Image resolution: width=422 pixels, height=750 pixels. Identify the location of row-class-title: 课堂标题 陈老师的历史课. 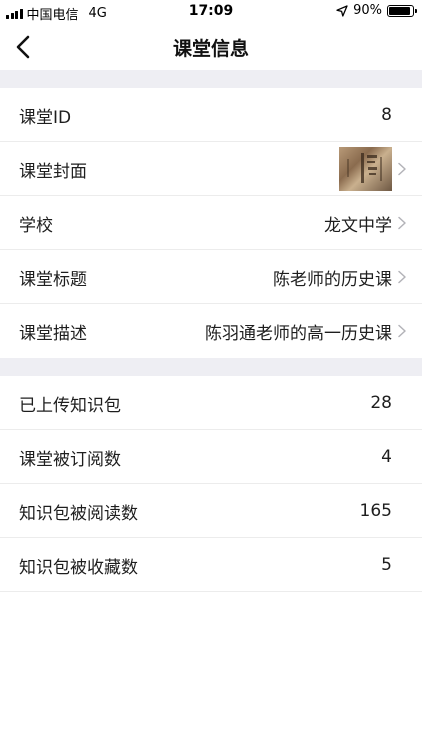
(211, 277).